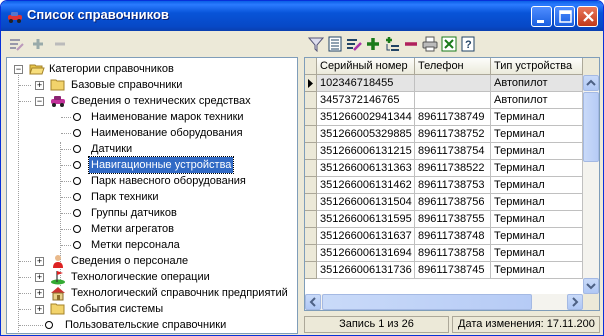 The height and width of the screenshot is (336, 604). I want to click on tree-item-events: + События системы, so click(152, 309).